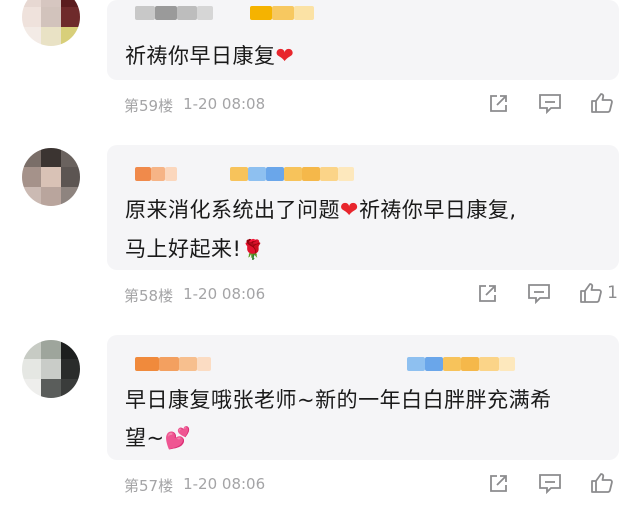 The width and height of the screenshot is (640, 515). Describe the element at coordinates (363, 56) in the screenshot. I see `comment-text: 祈祷你早日康复❤` at that location.